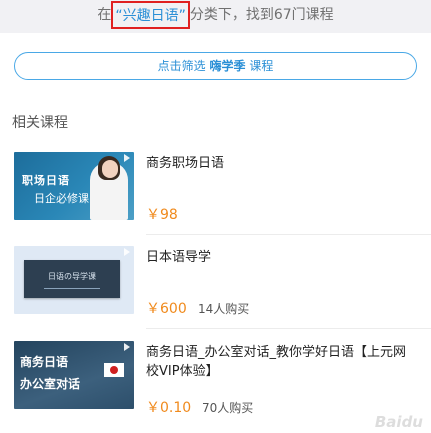 Image resolution: width=431 pixels, height=433 pixels. Describe the element at coordinates (224, 309) in the screenshot. I see `course-buyers: 14人购买` at that location.